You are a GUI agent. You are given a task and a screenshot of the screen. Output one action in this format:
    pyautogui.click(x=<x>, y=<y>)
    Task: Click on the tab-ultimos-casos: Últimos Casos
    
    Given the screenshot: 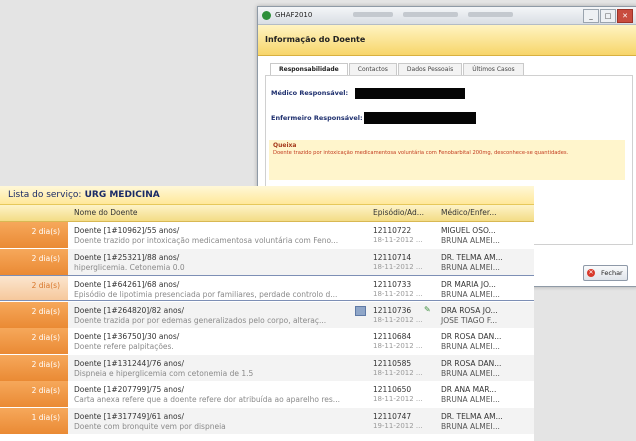 What is the action you would take?
    pyautogui.click(x=493, y=69)
    